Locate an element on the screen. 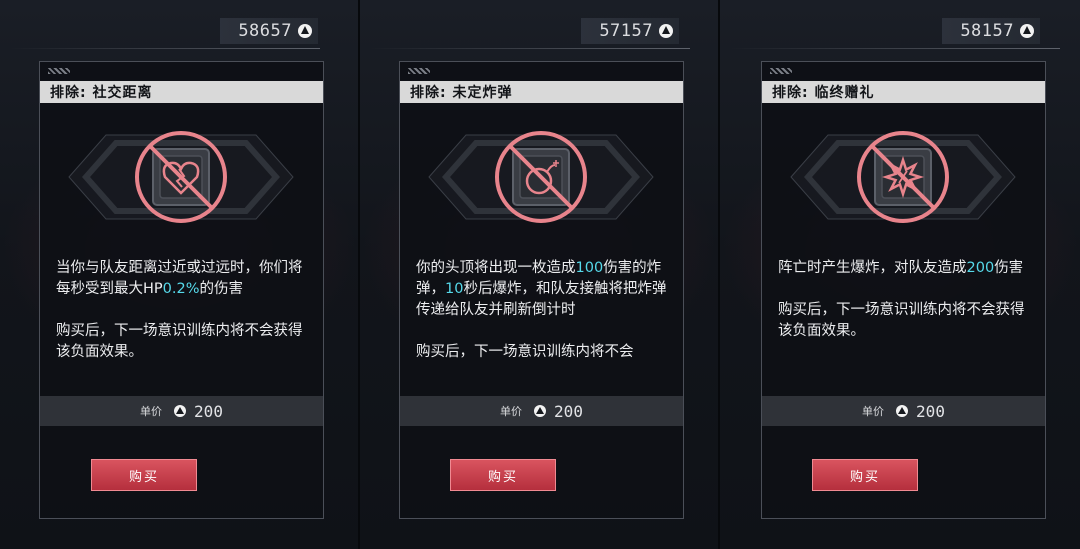 This screenshot has width=1080, height=549. description-paragraph: 阵亡时产生爆炸，对队友造成200伤害 is located at coordinates (905, 268).